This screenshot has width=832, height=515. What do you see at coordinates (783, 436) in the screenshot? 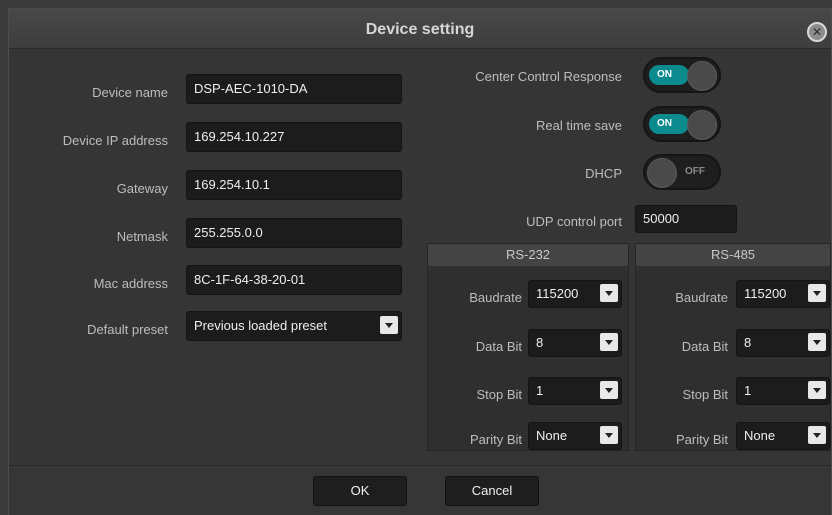
I see `rs485-parity-dropdown: None` at bounding box center [783, 436].